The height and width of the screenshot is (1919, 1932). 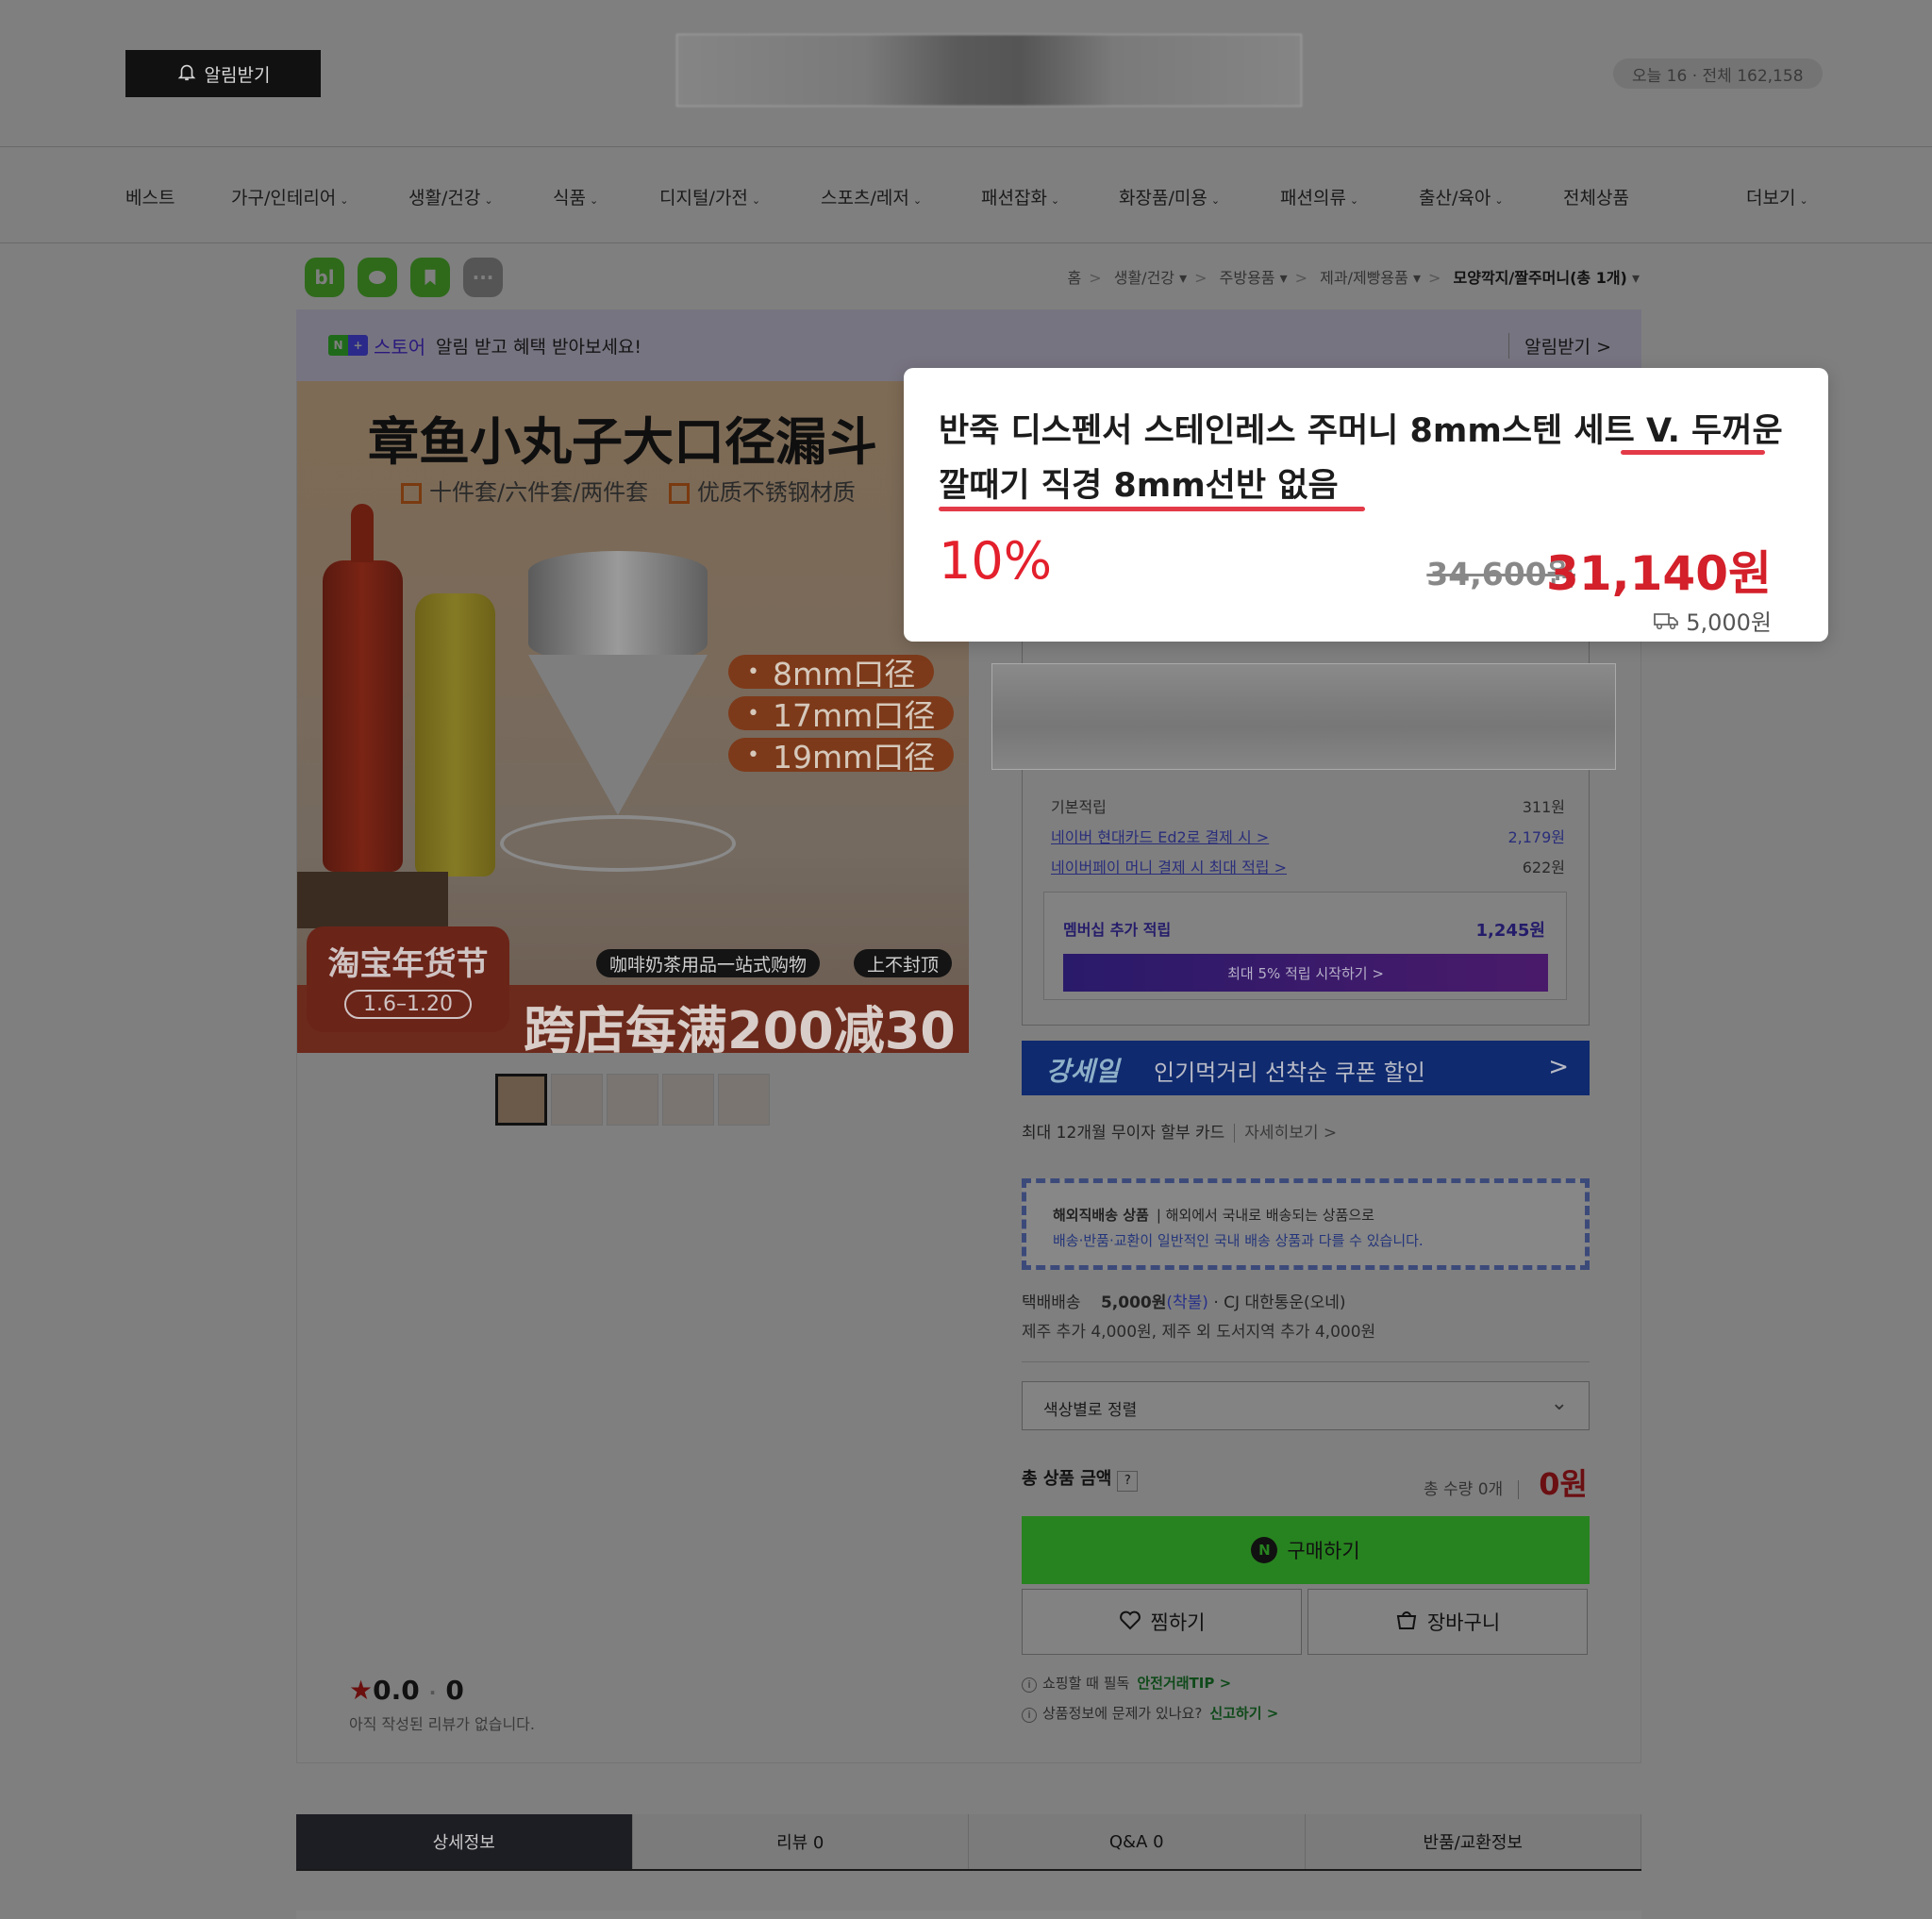 What do you see at coordinates (1461, 196) in the screenshot?
I see `nav-item-baby: 출산/육아 ⌄` at bounding box center [1461, 196].